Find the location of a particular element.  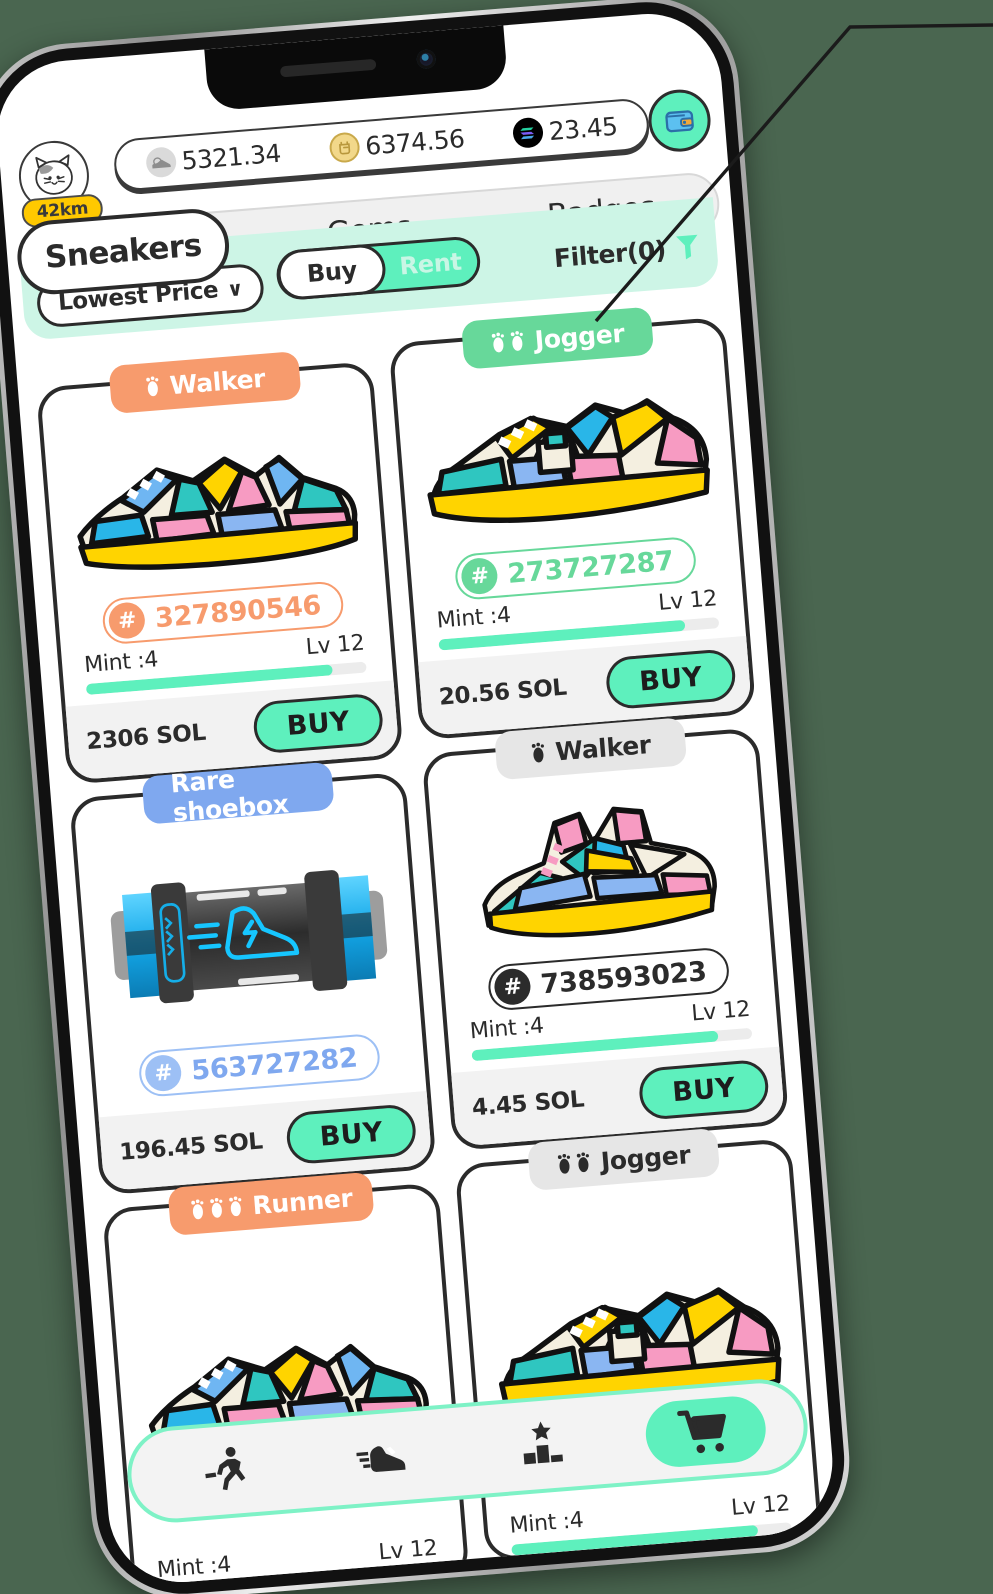

sneaker-card: Walker #327890546 Mint :4 Lv 12 2306 SOL BUY is located at coordinates (219, 568).